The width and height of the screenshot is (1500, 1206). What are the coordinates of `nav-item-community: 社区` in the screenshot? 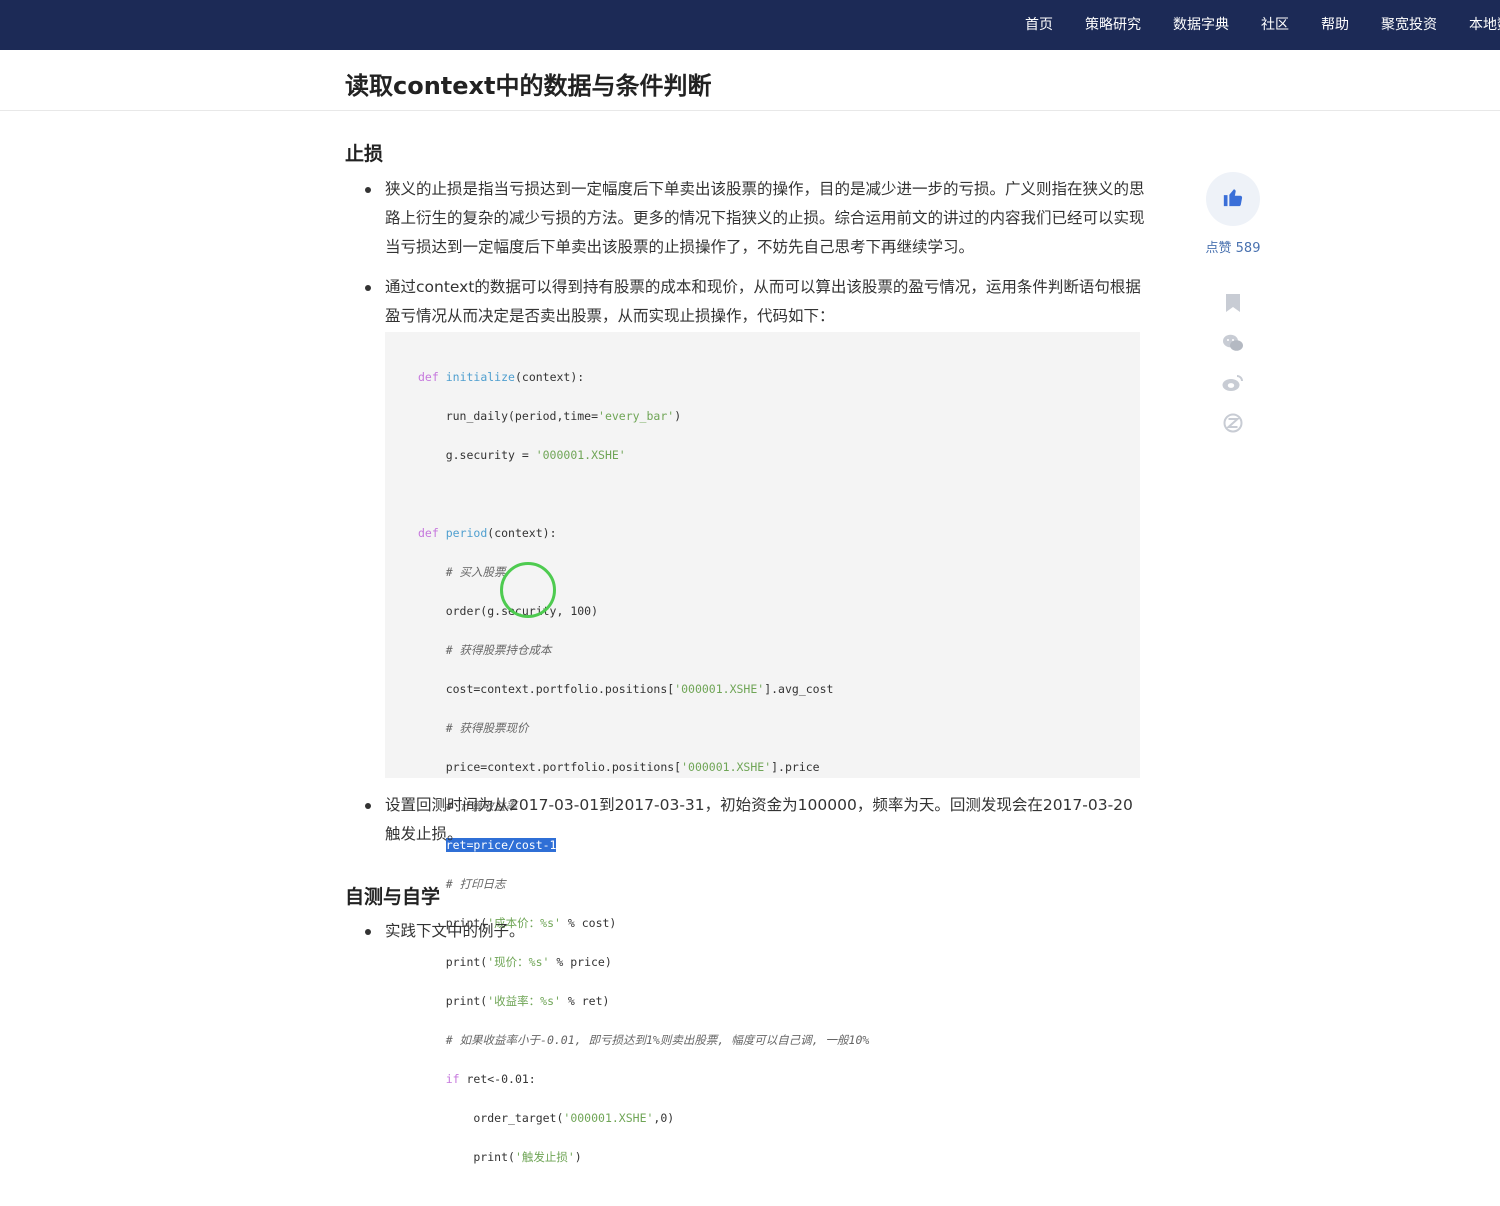 It's located at (1275, 25).